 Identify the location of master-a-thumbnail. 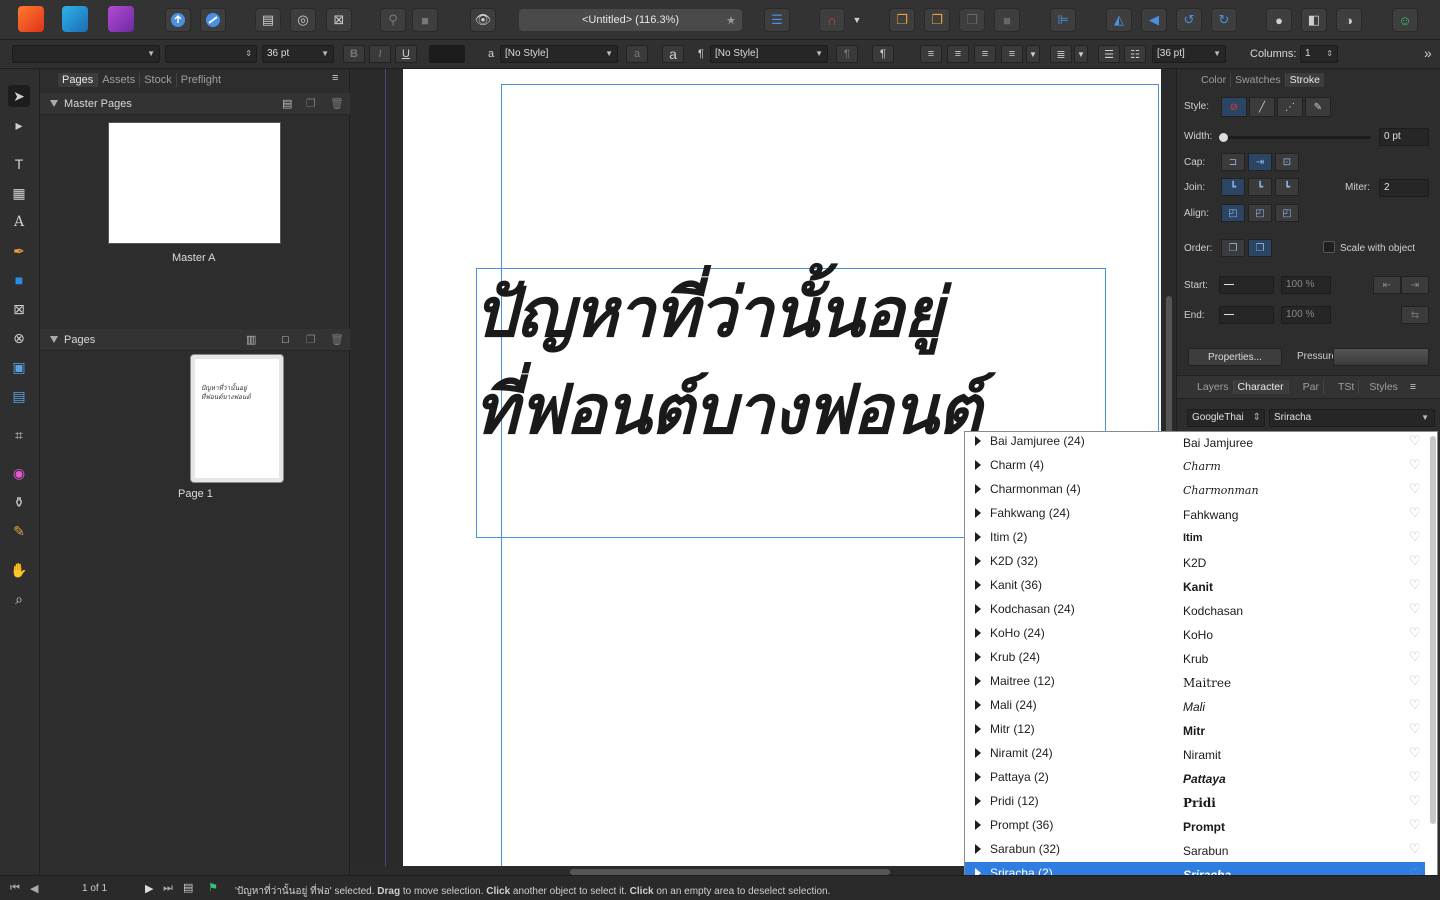
(194, 183).